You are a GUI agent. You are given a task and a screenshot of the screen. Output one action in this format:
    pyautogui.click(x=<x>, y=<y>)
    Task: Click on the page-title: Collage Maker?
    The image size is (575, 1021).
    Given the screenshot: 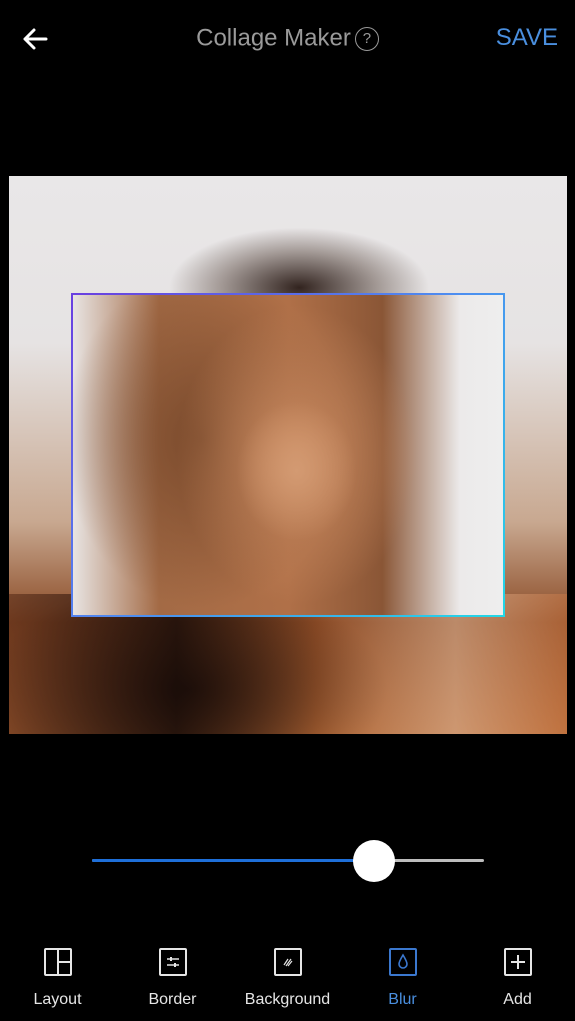 What is the action you would take?
    pyautogui.click(x=287, y=38)
    